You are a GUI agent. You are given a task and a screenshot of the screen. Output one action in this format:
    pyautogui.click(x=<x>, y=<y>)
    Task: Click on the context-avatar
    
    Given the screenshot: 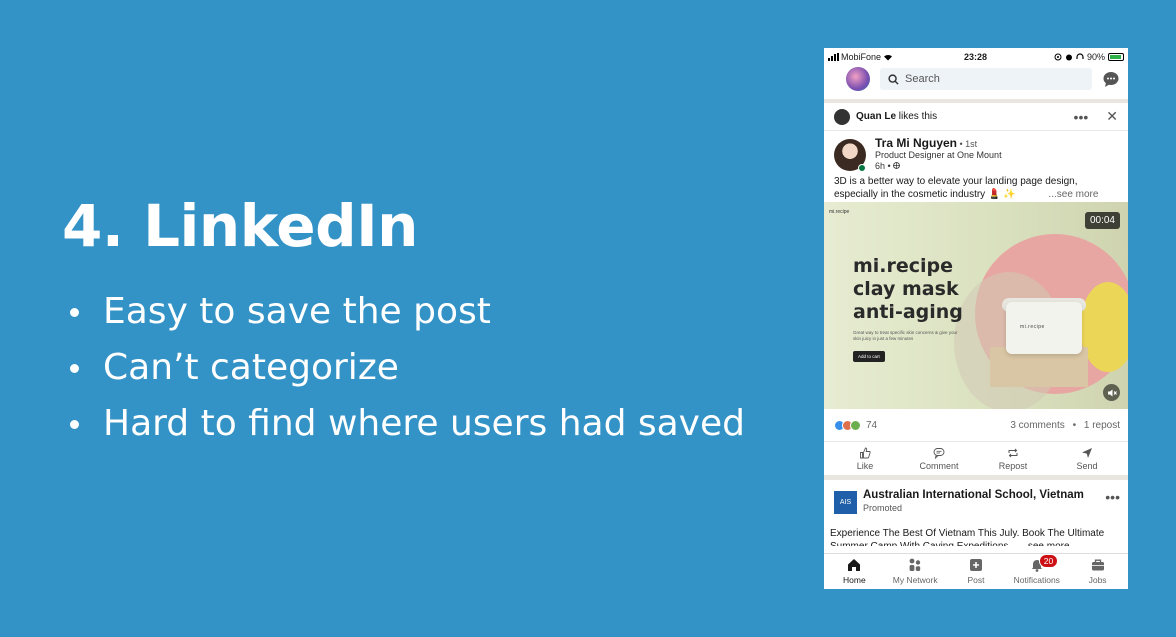 What is the action you would take?
    pyautogui.click(x=842, y=116)
    